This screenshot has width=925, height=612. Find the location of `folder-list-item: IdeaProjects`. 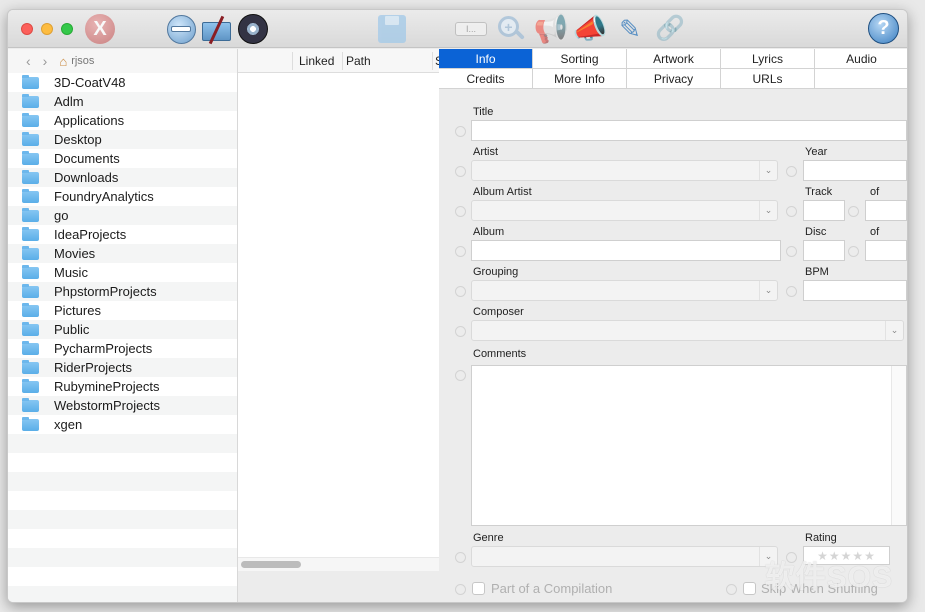

folder-list-item: IdeaProjects is located at coordinates (122, 234).